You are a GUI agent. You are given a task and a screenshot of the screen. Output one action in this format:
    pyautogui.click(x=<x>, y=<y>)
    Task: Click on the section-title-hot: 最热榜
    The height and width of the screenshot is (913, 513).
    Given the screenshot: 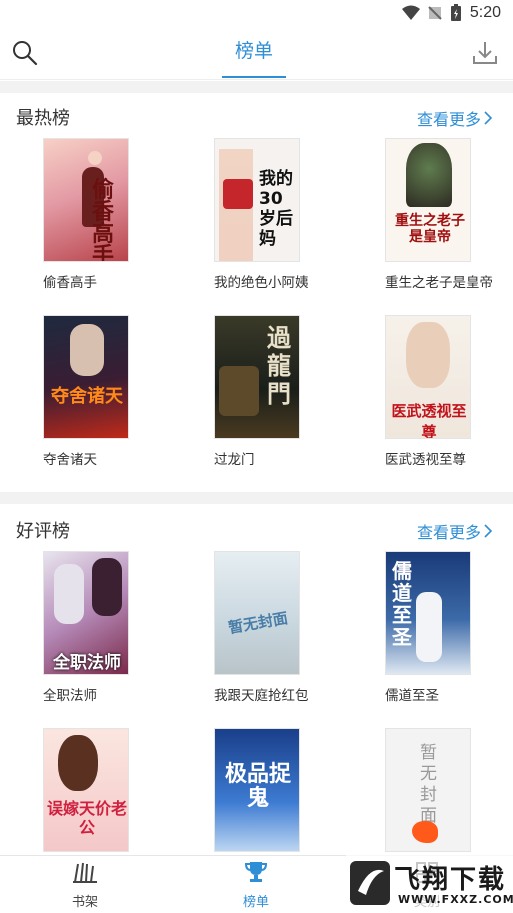 What is the action you would take?
    pyautogui.click(x=43, y=118)
    